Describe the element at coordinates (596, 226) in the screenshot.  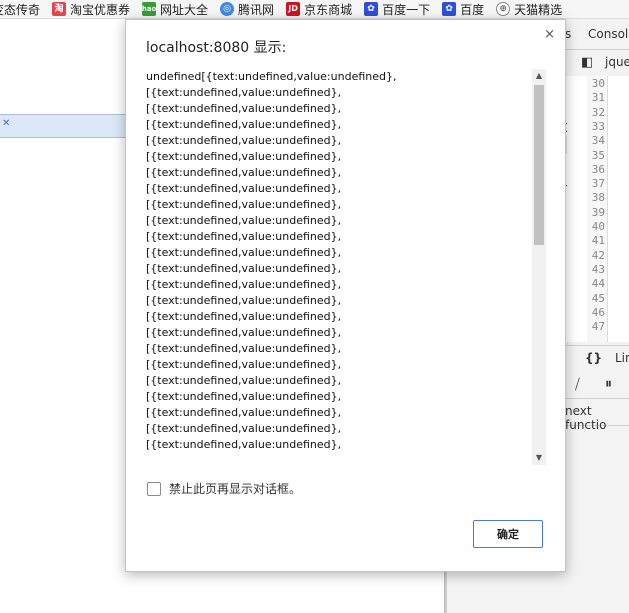
I see `line-number: 40` at that location.